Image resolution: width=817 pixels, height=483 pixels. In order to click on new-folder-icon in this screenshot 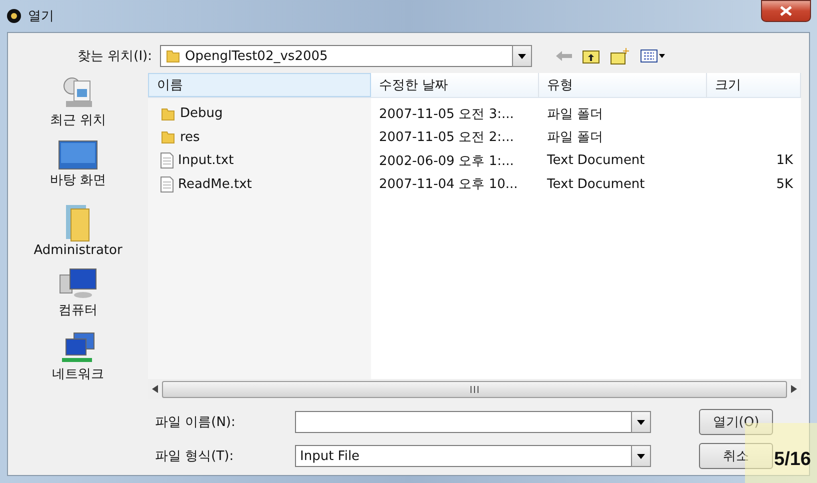, I will do `click(620, 56)`.